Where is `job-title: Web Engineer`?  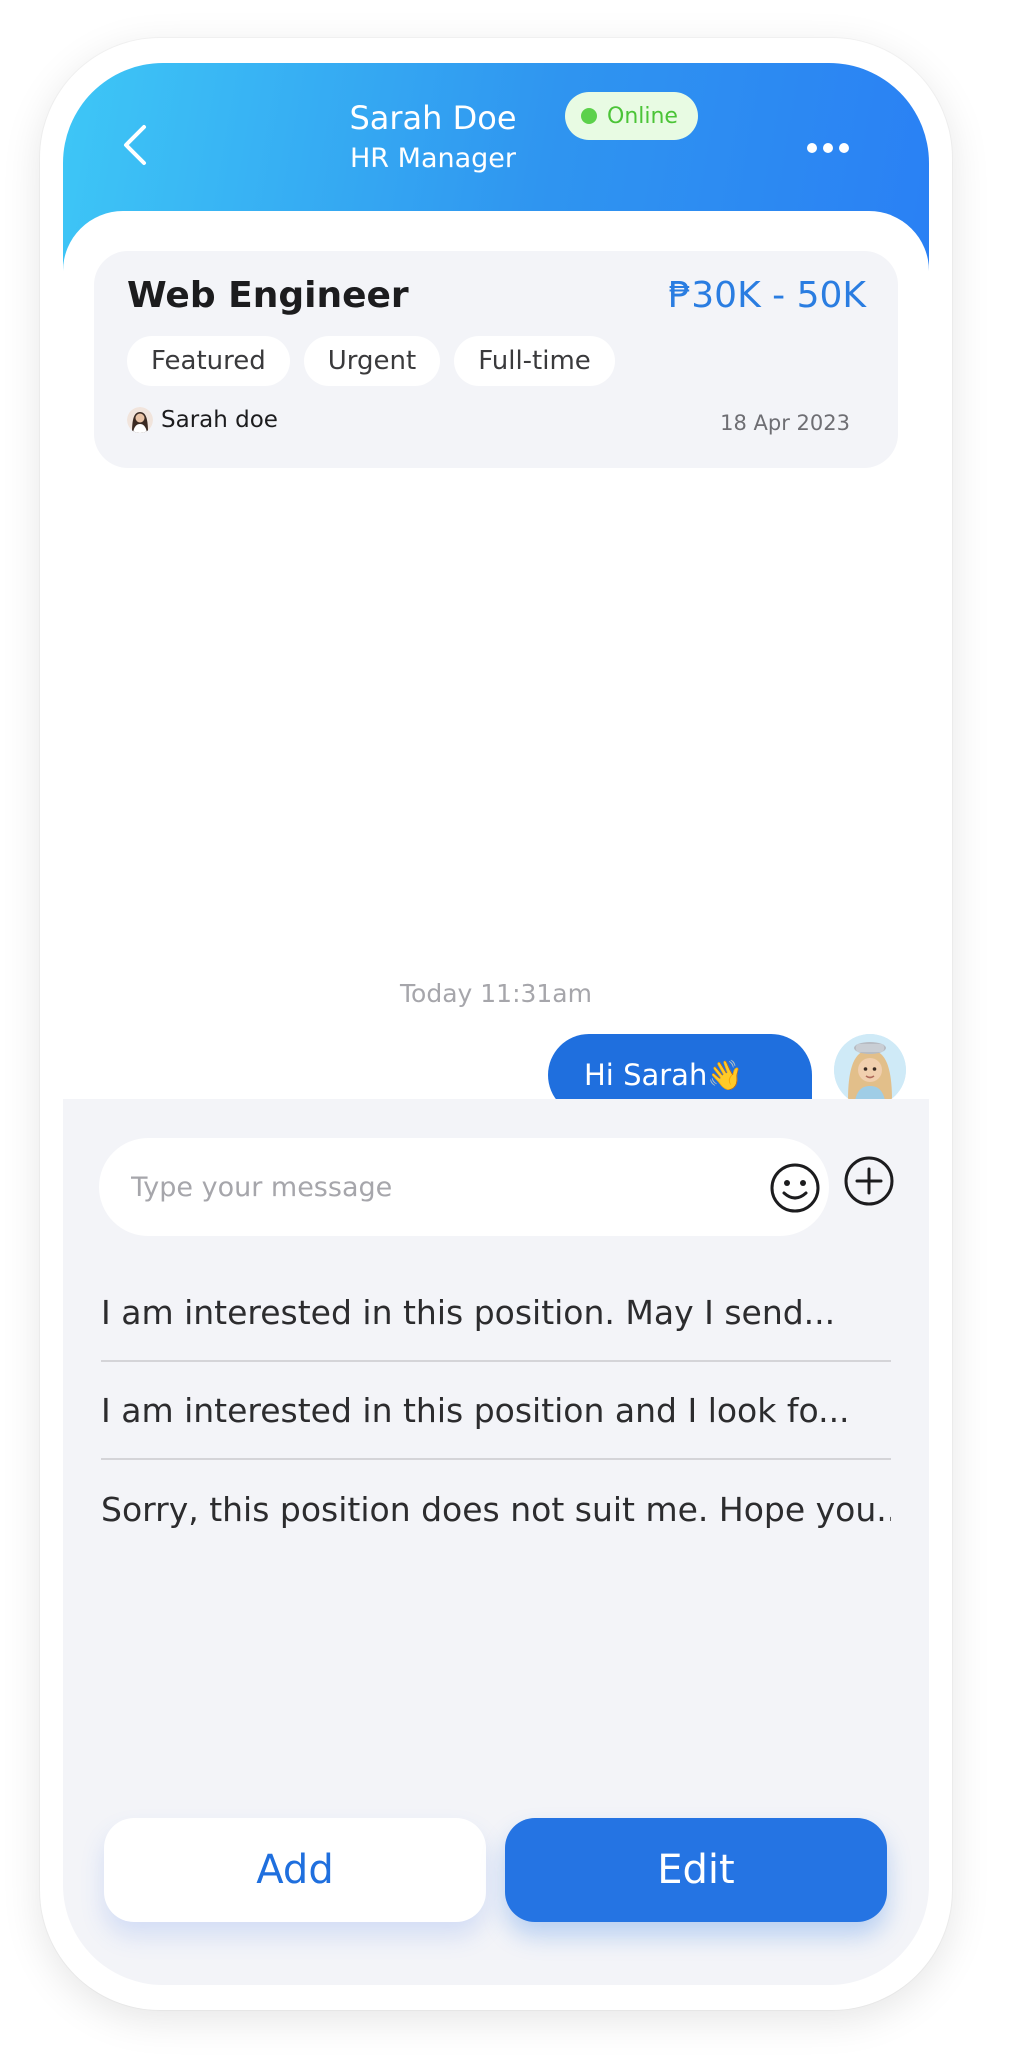
job-title: Web Engineer is located at coordinates (268, 295).